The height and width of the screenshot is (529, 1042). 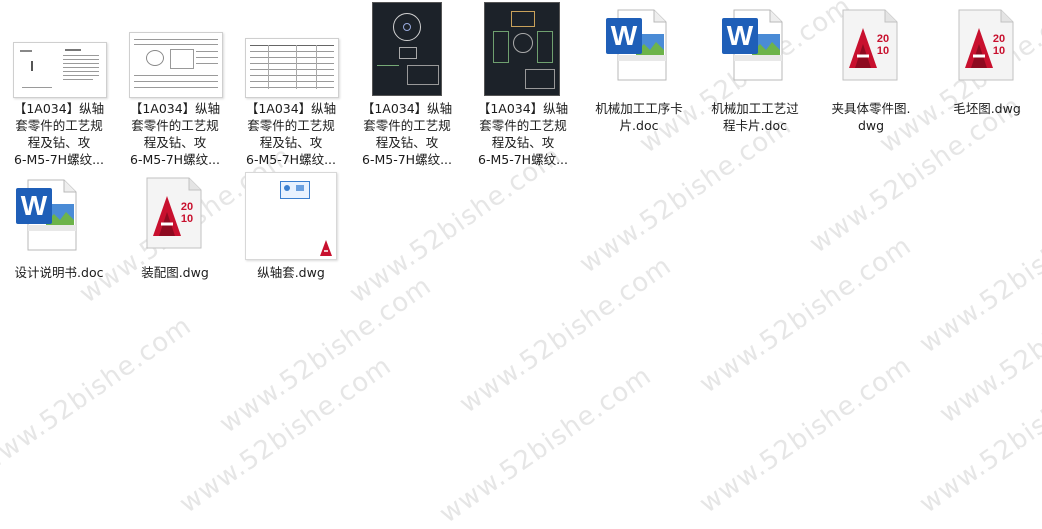 I want to click on autocad-small-badge-icon, so click(x=326, y=248).